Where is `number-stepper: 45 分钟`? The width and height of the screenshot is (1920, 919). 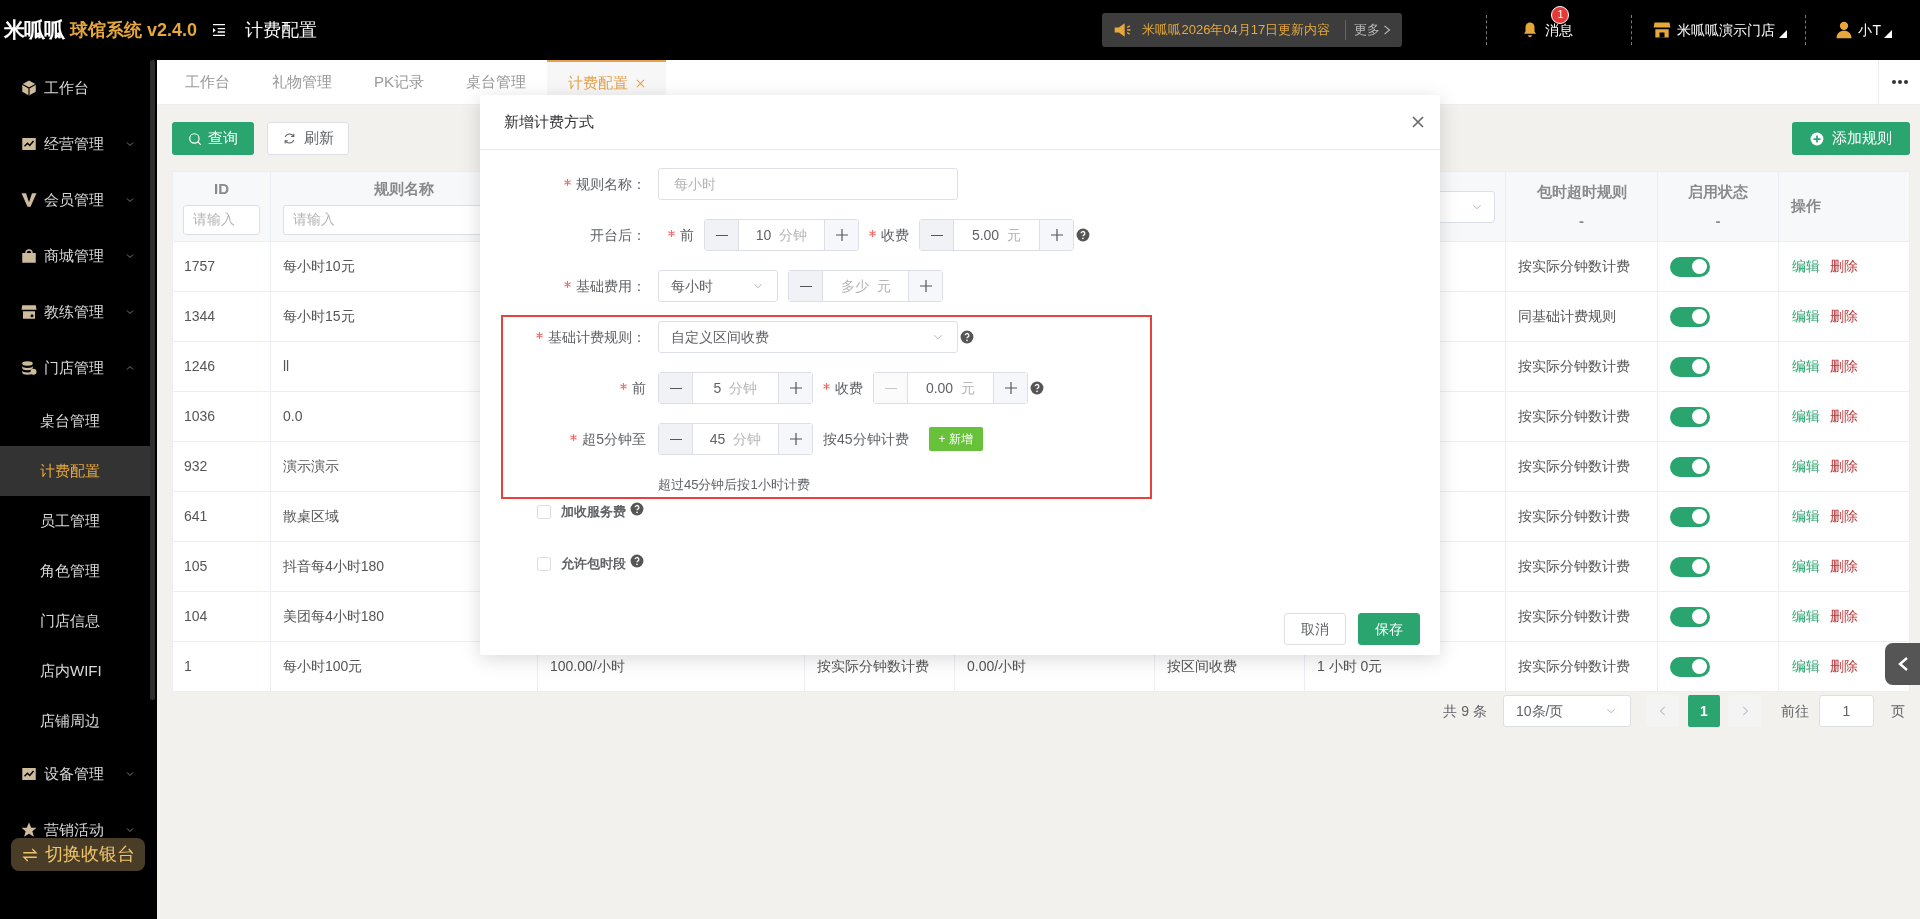 number-stepper: 45 分钟 is located at coordinates (735, 439).